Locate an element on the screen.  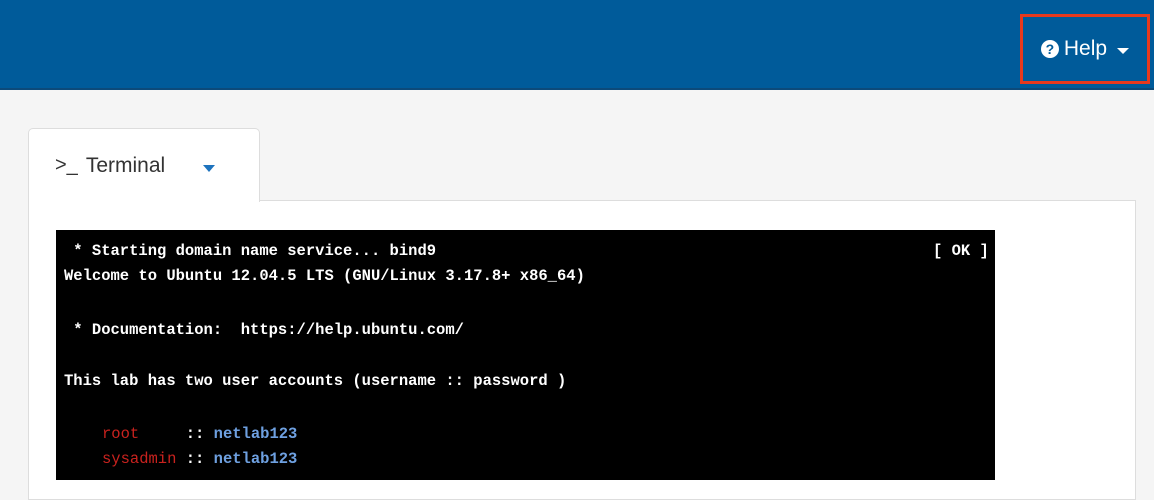
help-menu-button: ? Help is located at coordinates (1085, 49).